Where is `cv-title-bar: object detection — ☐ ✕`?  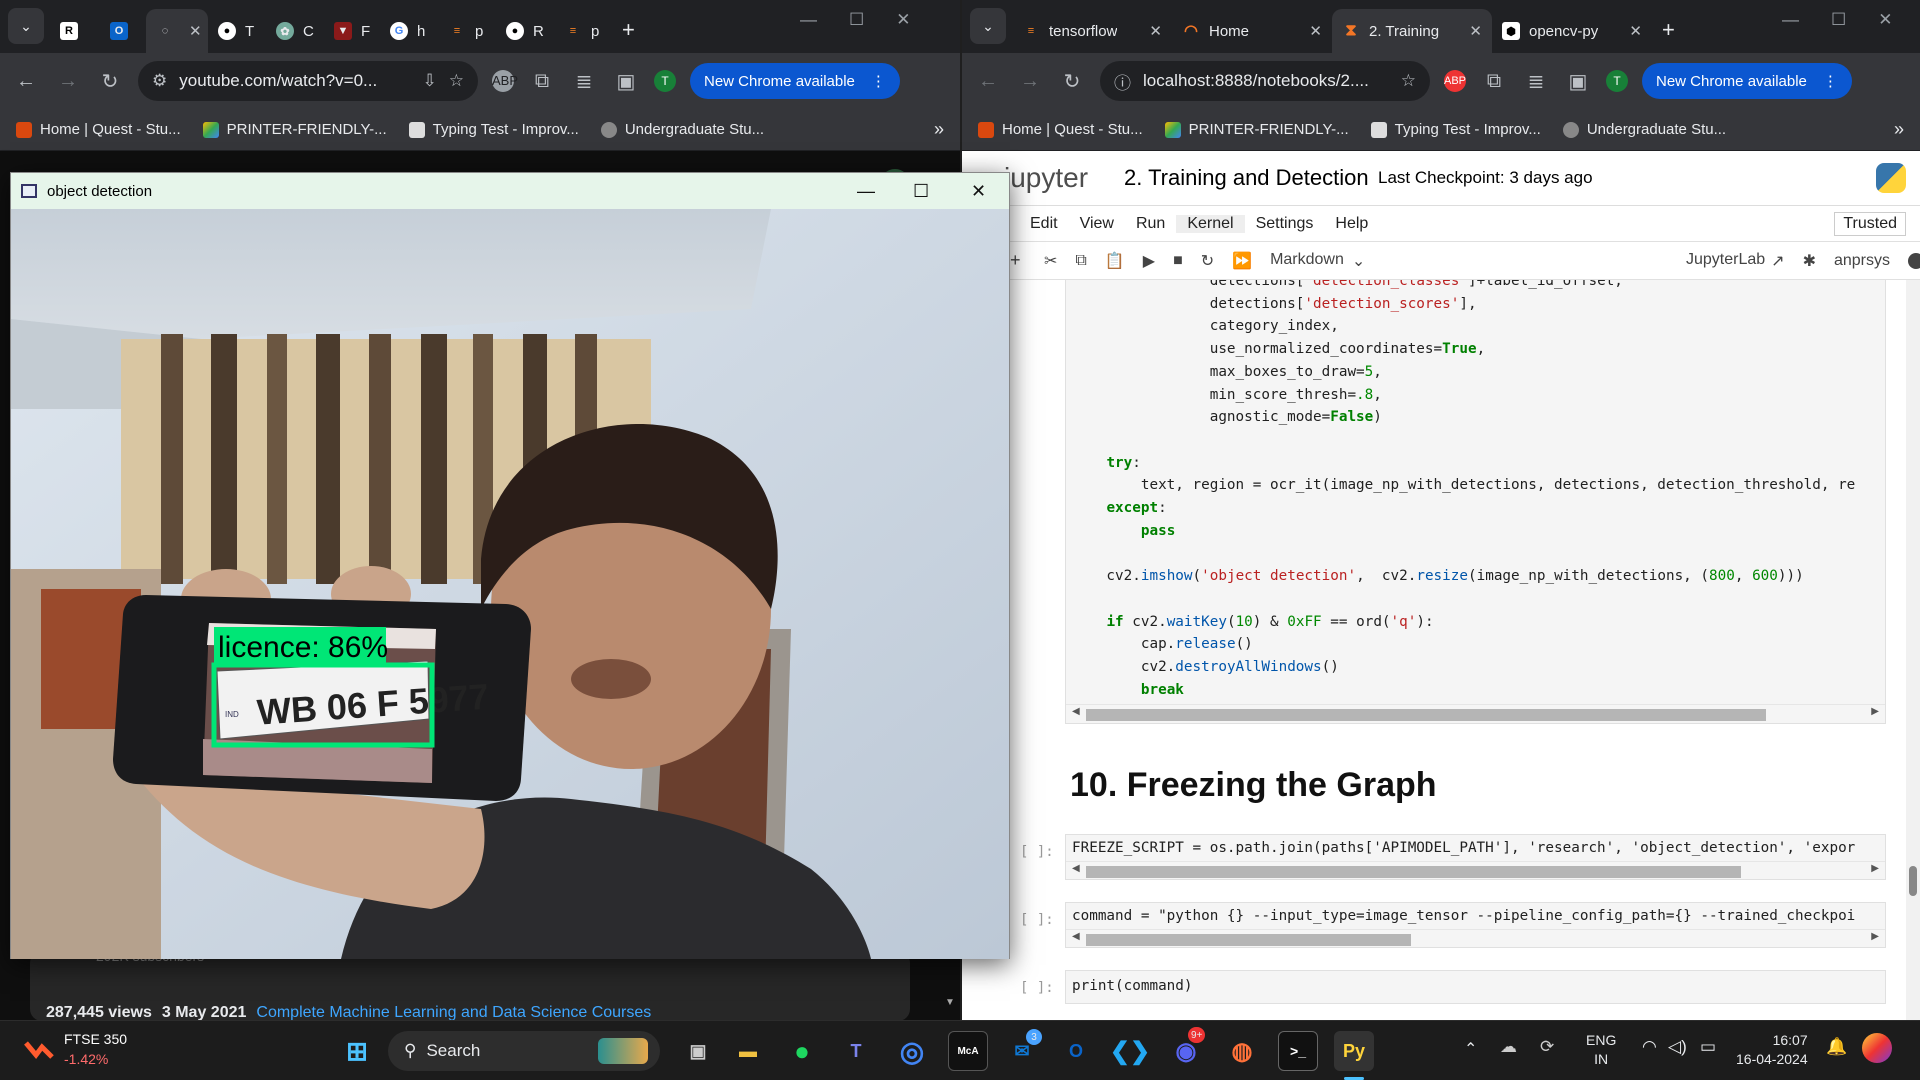
cv-title-bar: object detection — ☐ ✕ is located at coordinates (510, 191).